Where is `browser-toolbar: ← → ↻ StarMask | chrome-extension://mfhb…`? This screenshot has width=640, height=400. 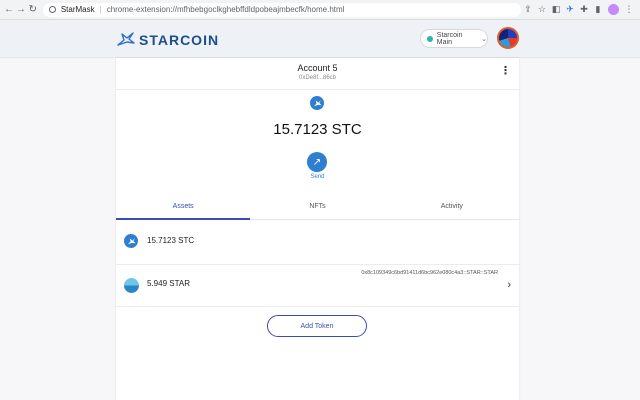
browser-toolbar: ← → ↻ StarMask | chrome-extension://mfhb… is located at coordinates (320, 10).